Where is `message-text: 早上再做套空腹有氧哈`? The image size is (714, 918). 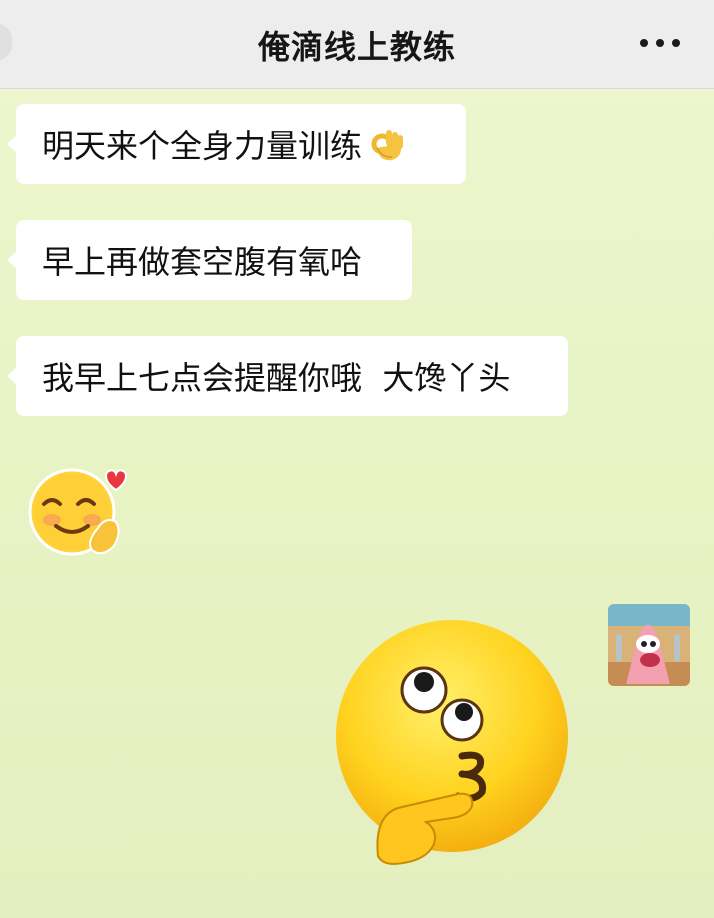
message-text: 早上再做套空腹有氧哈 is located at coordinates (202, 262).